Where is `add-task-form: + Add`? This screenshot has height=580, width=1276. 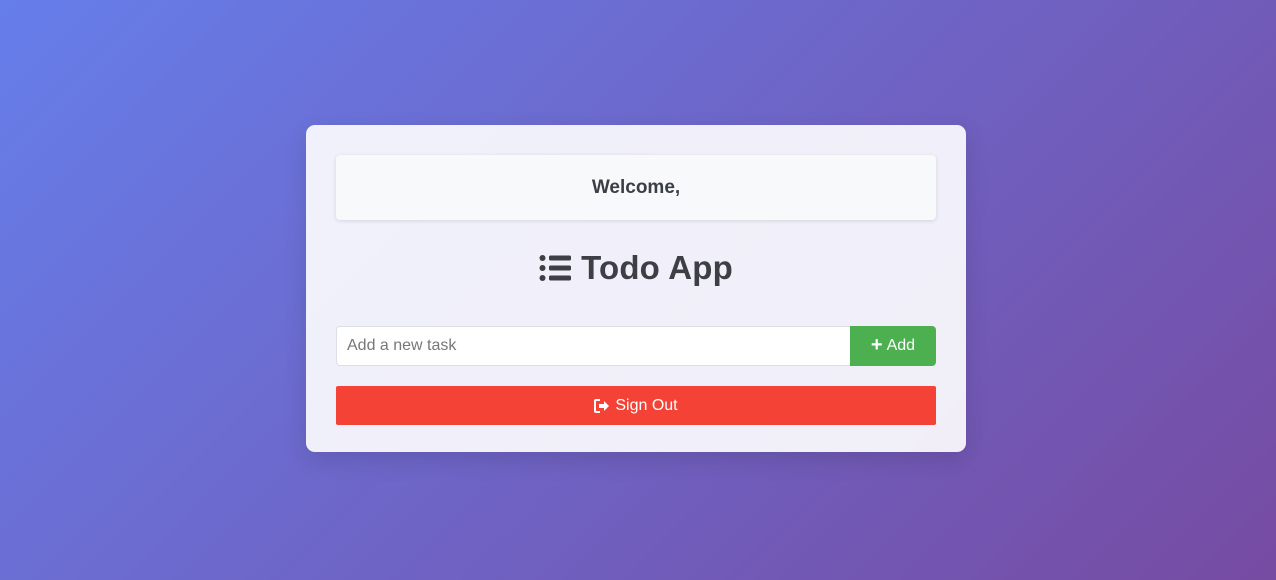 add-task-form: + Add is located at coordinates (636, 346).